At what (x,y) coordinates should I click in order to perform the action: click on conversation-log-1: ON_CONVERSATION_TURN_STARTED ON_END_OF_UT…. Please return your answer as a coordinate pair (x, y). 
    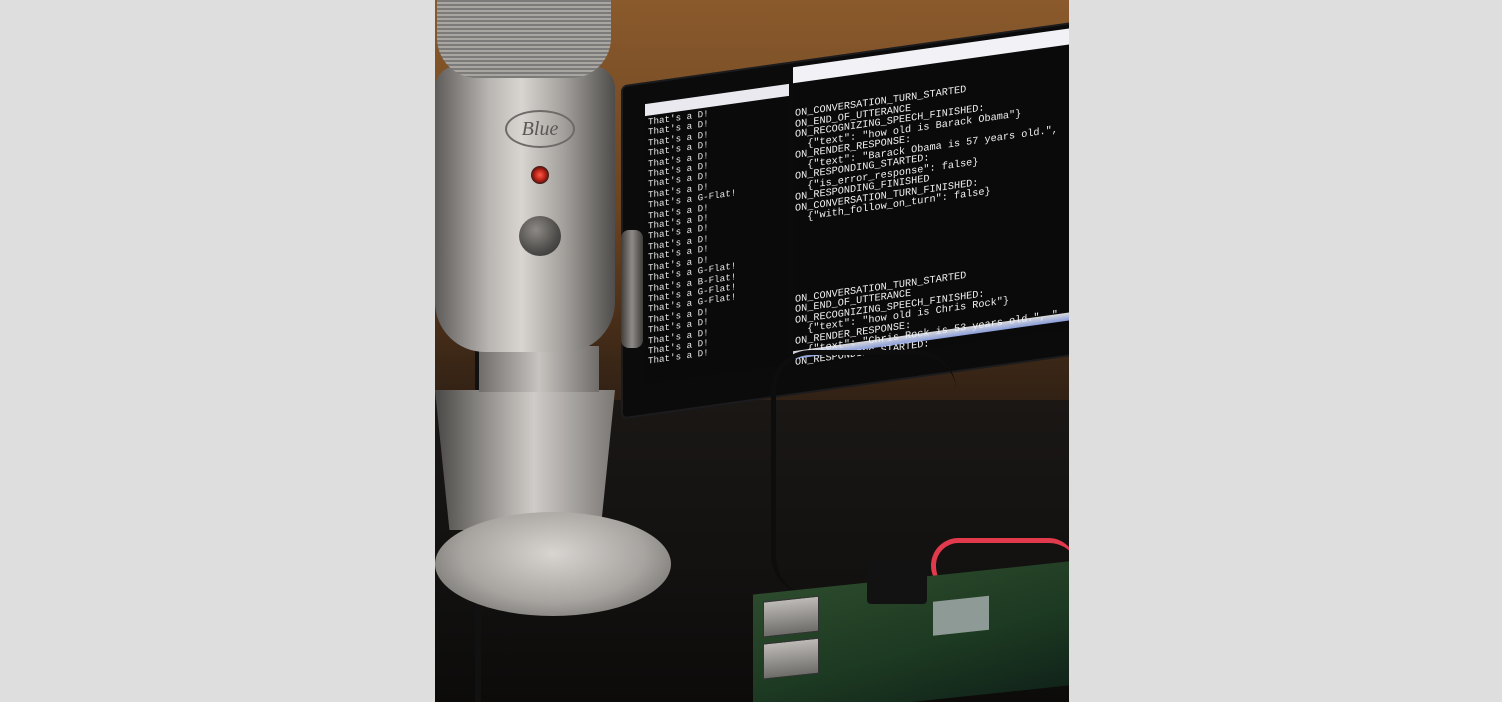
    Looking at the image, I should click on (932, 147).